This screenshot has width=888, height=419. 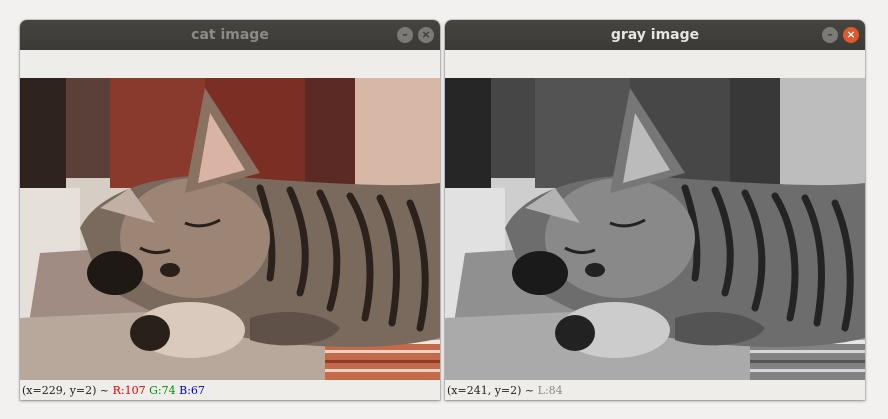 I want to click on window-title: gray image, so click(x=655, y=35).